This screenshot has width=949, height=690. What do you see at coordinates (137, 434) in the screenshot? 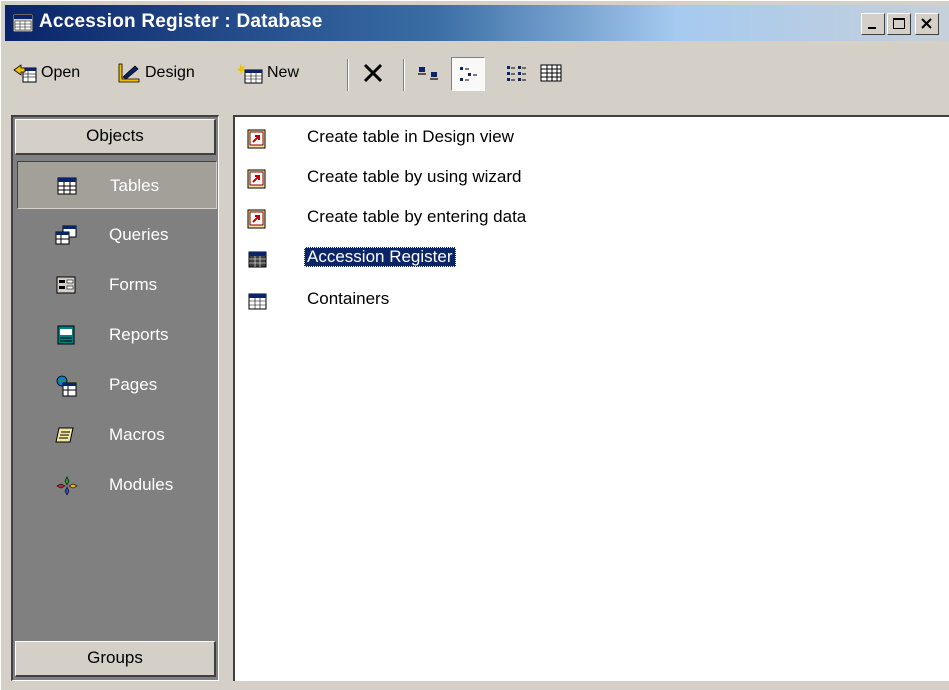
I see `objects-item-label: Macros` at bounding box center [137, 434].